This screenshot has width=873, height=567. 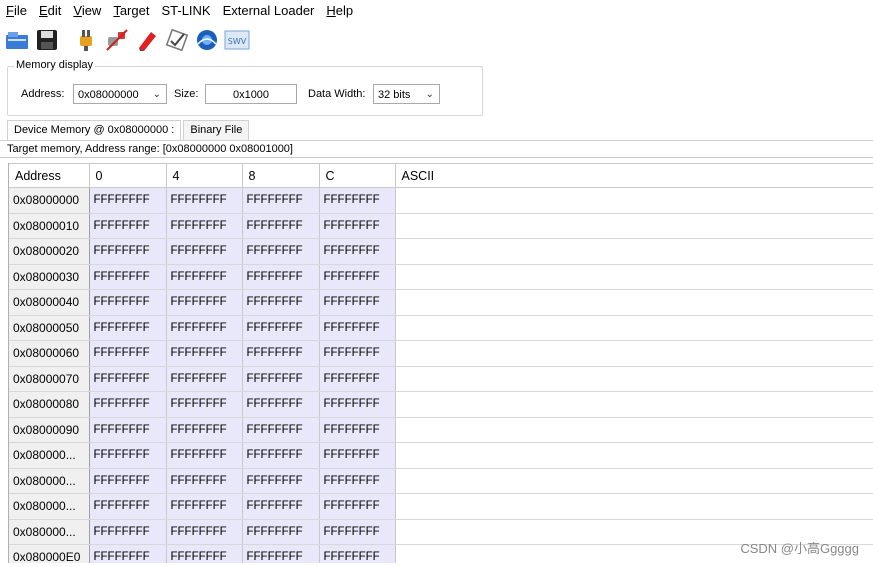 I want to click on connect-plug-icon, so click(x=87, y=40).